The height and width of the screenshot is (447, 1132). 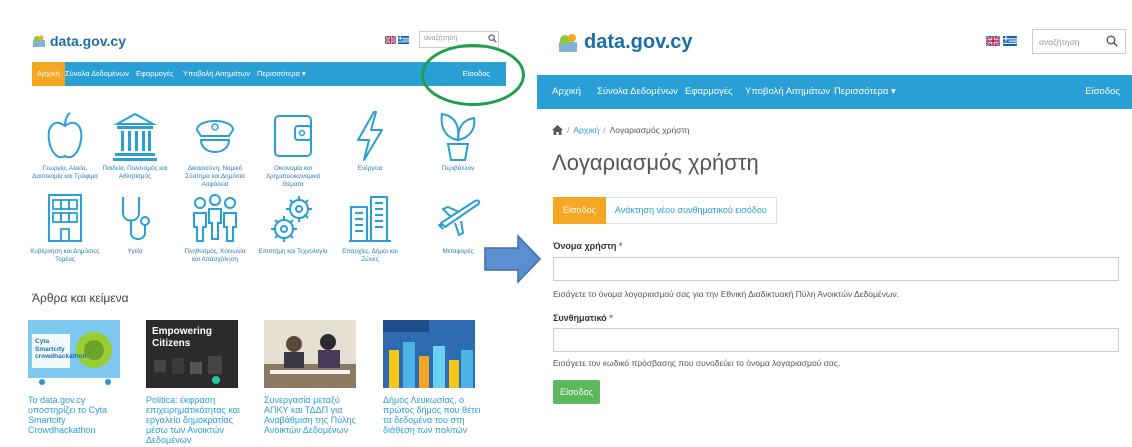 What do you see at coordinates (215, 218) in the screenshot?
I see `people-icon` at bounding box center [215, 218].